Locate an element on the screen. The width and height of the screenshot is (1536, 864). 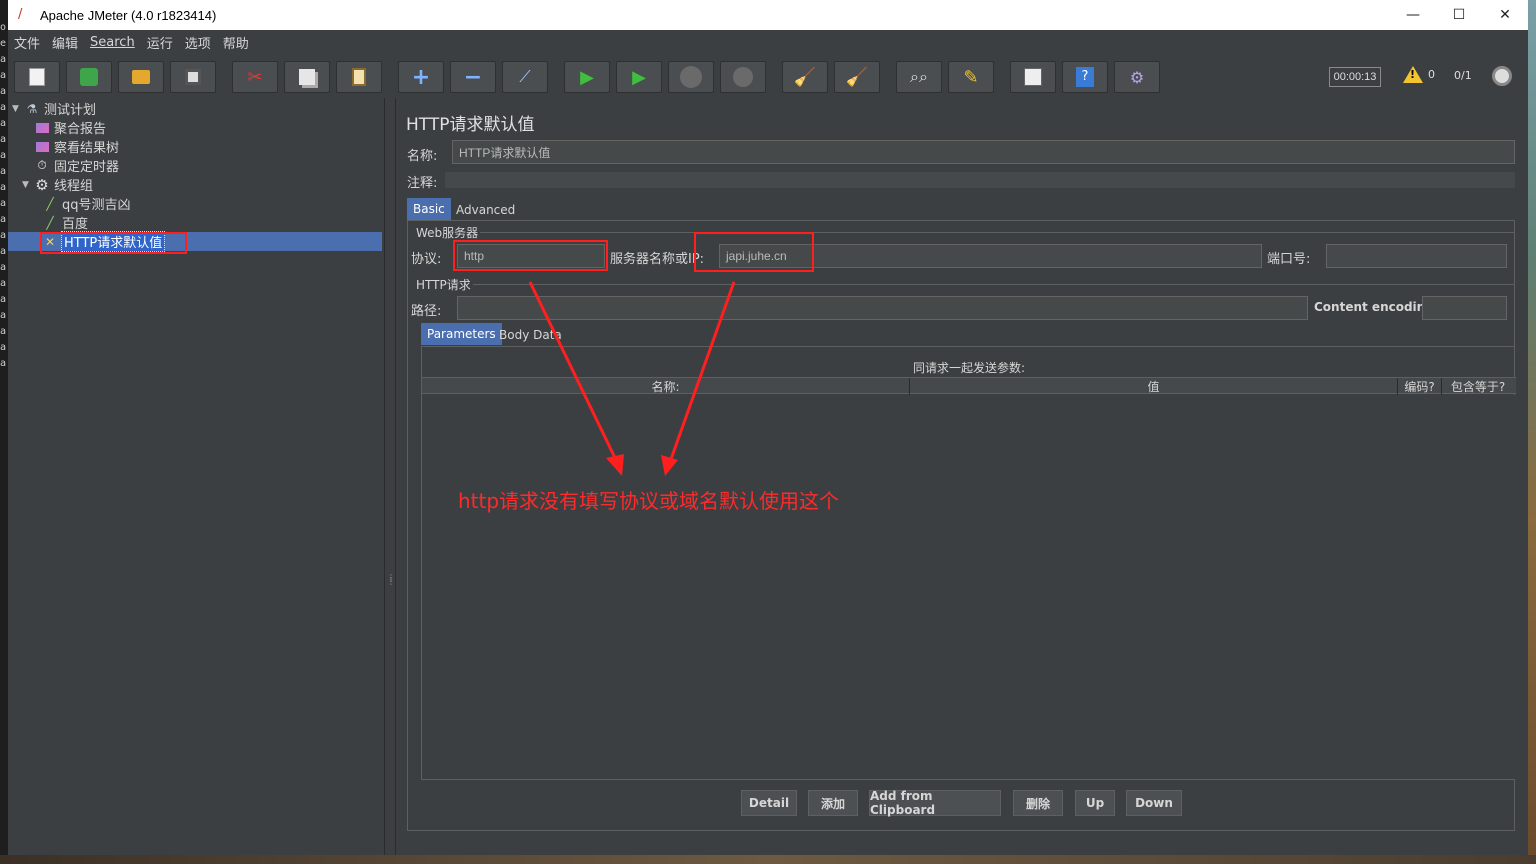
window-controls: — ☐ ✕ is located at coordinates (1459, 15).